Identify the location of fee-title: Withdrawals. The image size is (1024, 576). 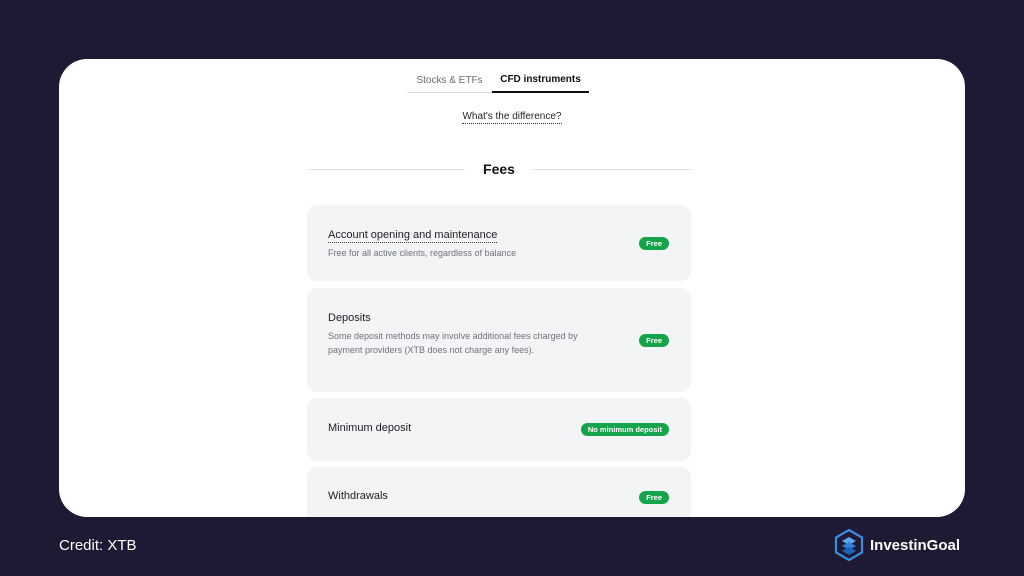
(358, 496).